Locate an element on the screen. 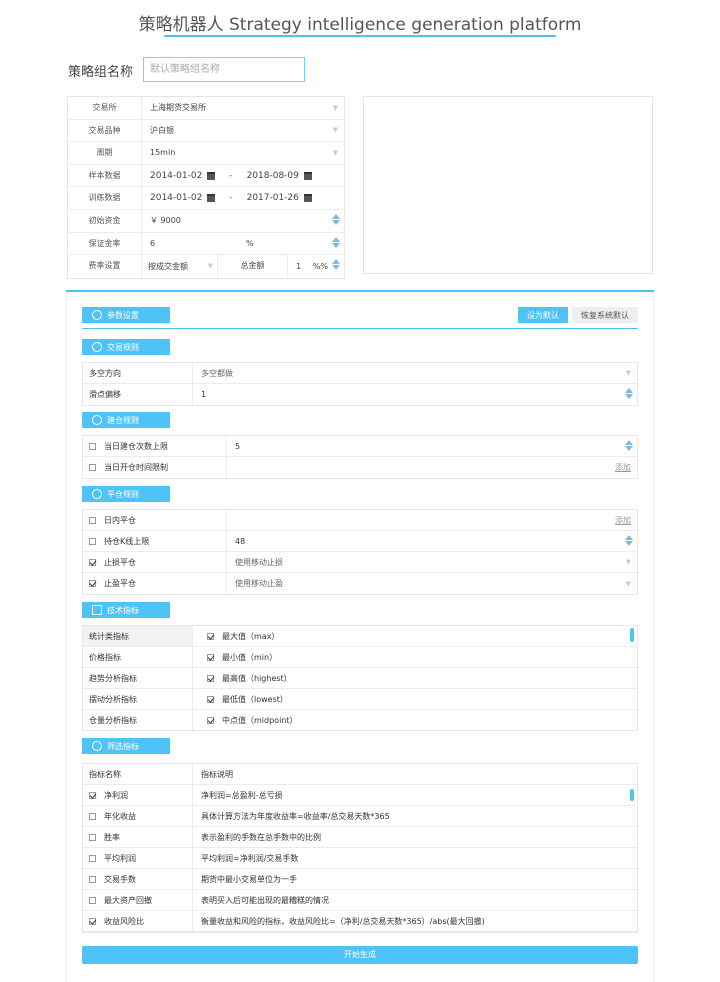 The image size is (720, 982). capital-value: ￥ 9000 is located at coordinates (165, 221).